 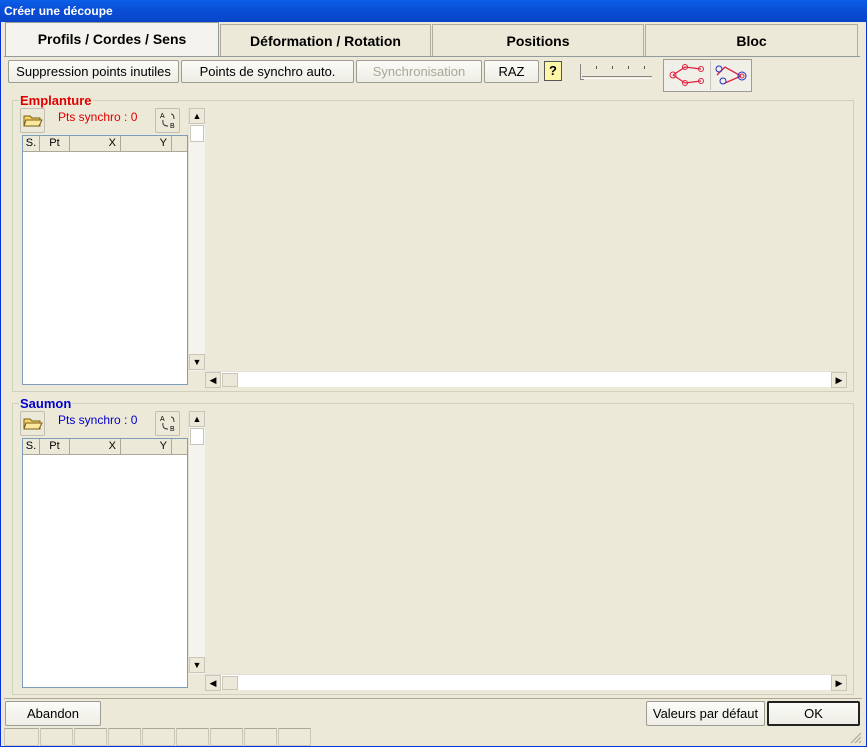 I want to click on default-values-button: Valeurs par défaut, so click(x=705, y=713).